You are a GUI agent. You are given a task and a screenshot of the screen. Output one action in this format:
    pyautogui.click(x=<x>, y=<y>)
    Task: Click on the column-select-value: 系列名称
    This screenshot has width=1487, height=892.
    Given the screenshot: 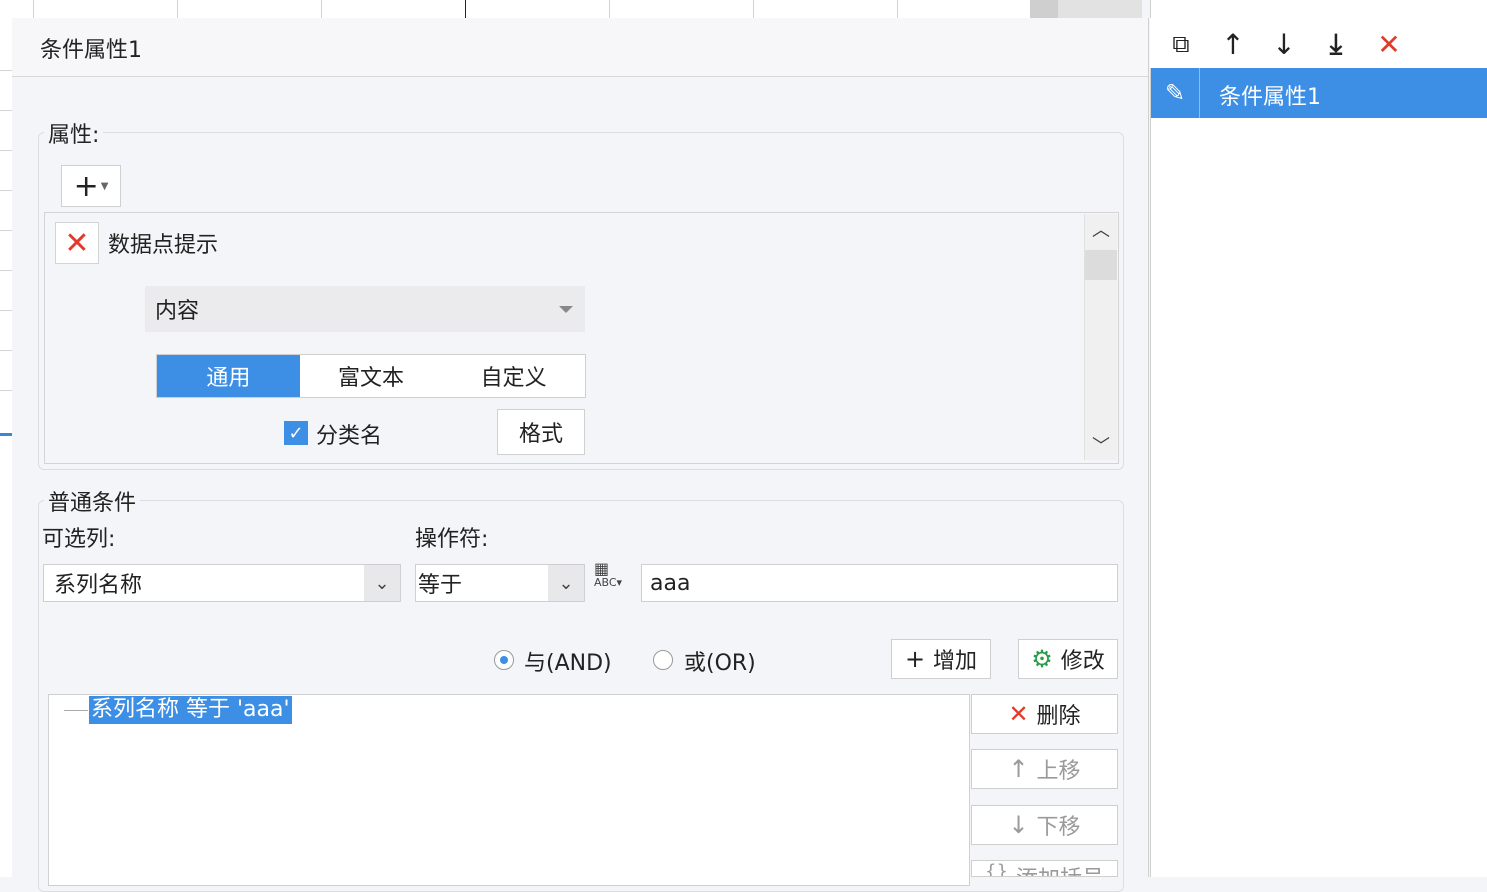 What is the action you would take?
    pyautogui.click(x=98, y=585)
    